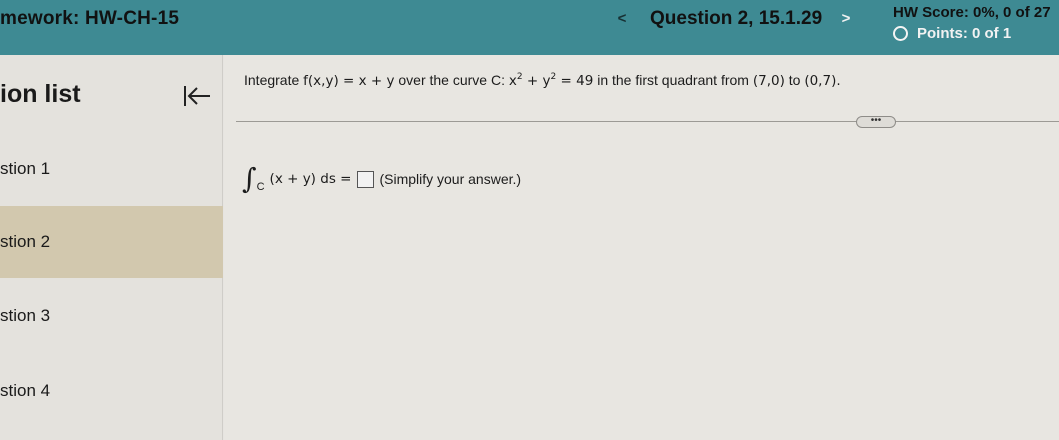 The height and width of the screenshot is (440, 1059). Describe the element at coordinates (575, 81) in the screenshot. I see `curve-rhs: = 49` at that location.